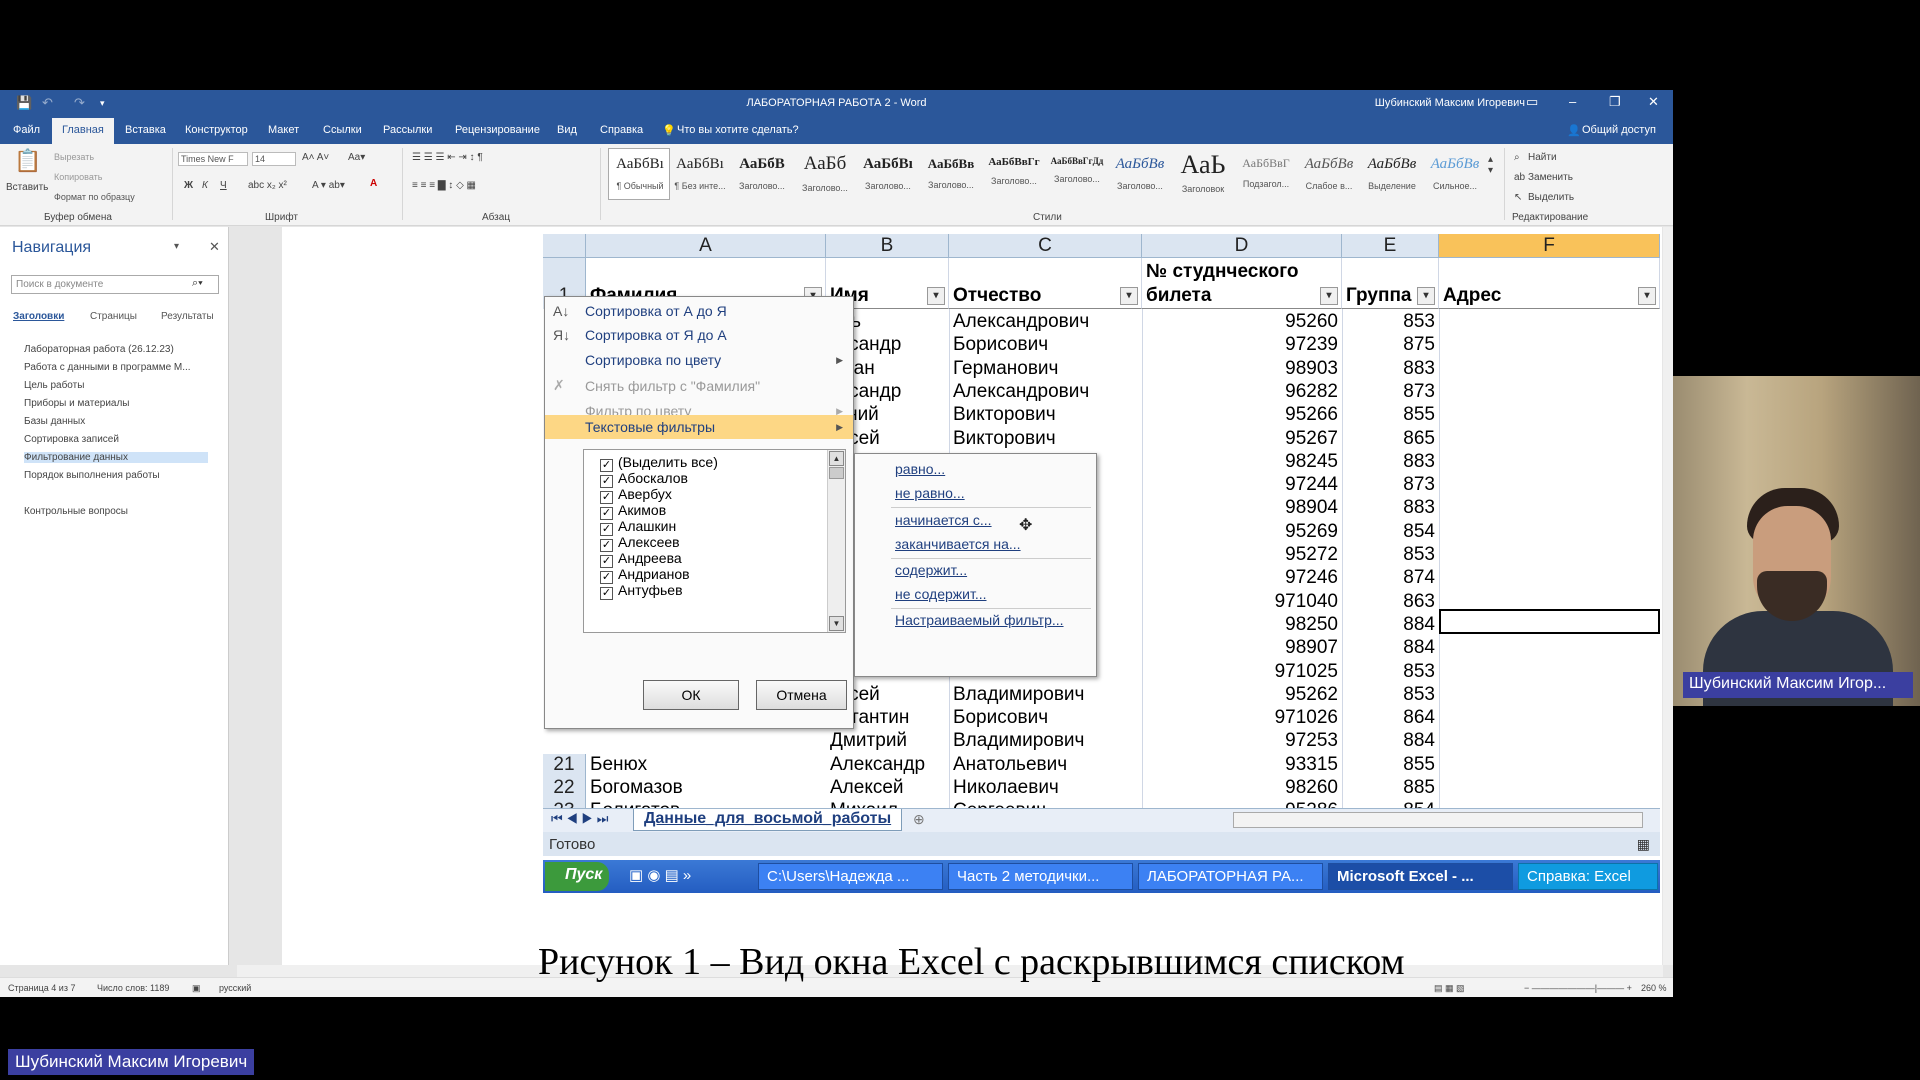  I want to click on checklist-item: ✓ Антуфьев, so click(641, 591).